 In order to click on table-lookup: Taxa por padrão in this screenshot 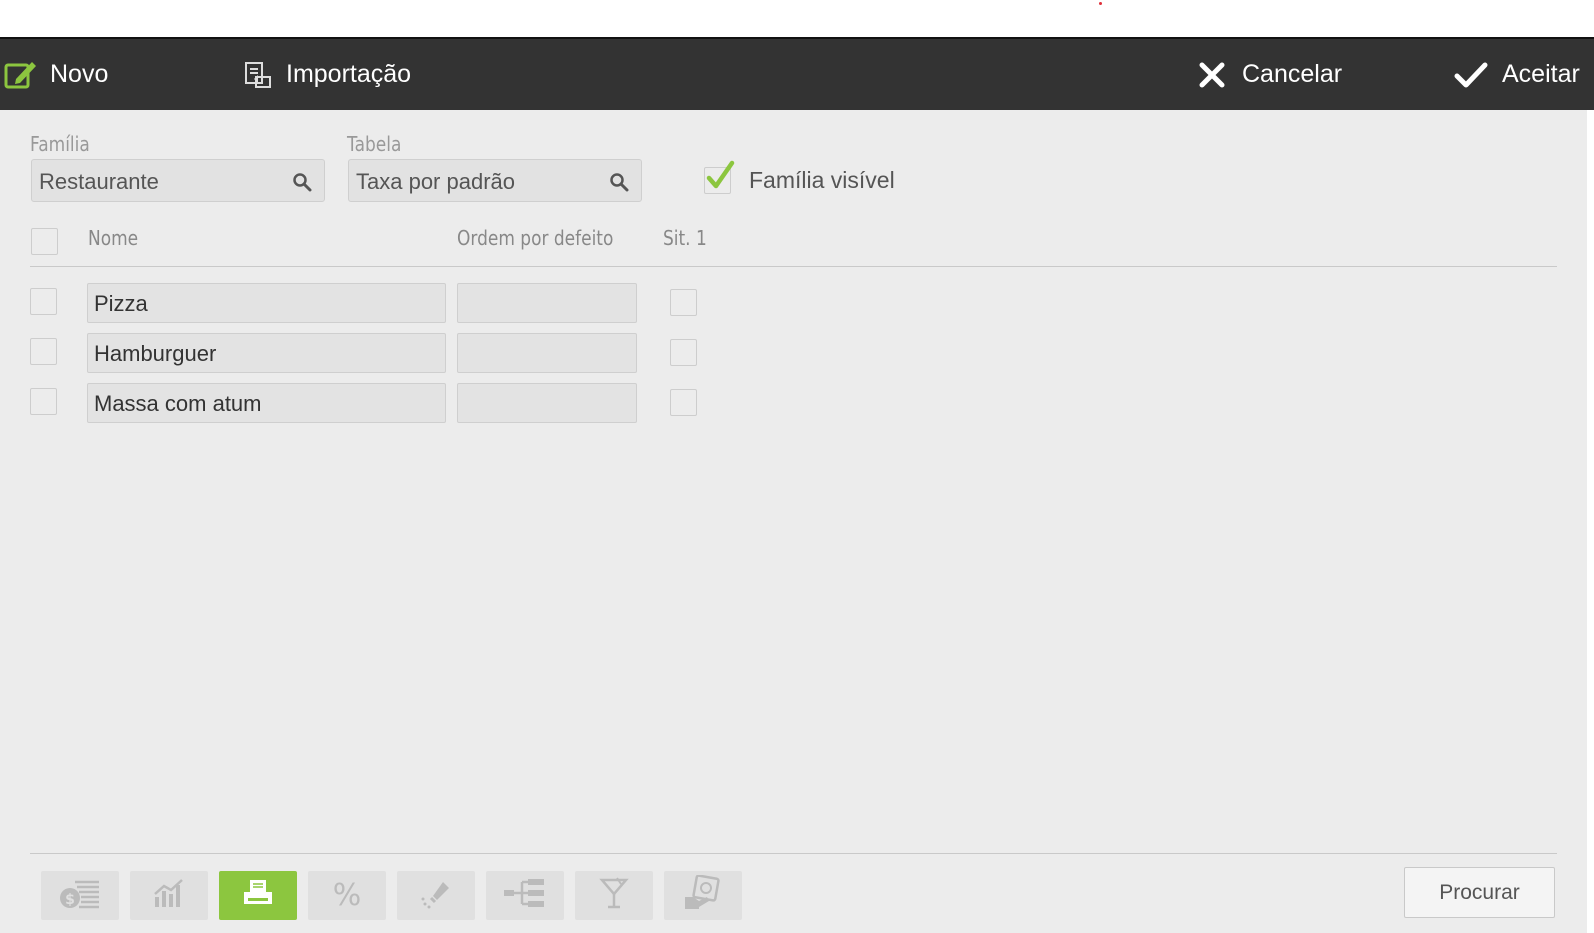, I will do `click(495, 180)`.